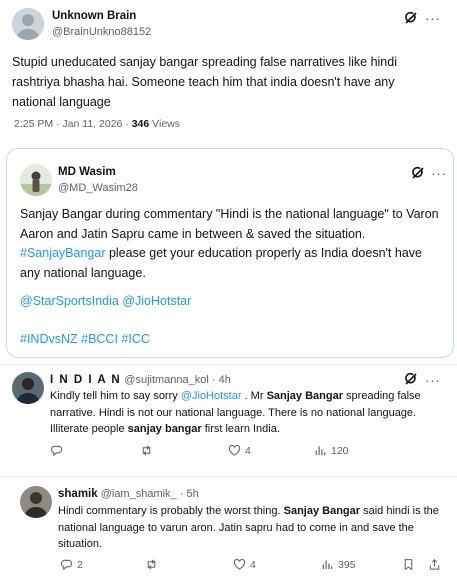 This screenshot has height=579, width=457. What do you see at coordinates (347, 564) in the screenshot?
I see `reply2-view-count: 395` at bounding box center [347, 564].